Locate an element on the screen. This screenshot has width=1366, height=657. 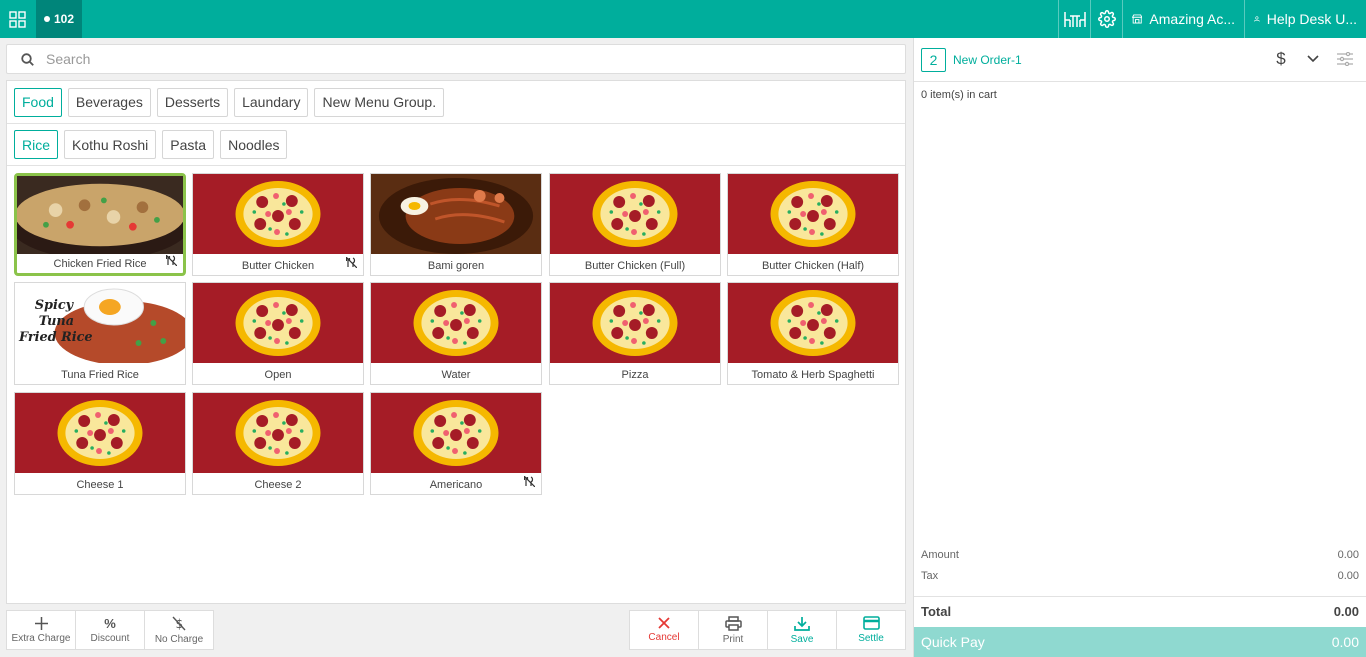
item-name: Tomato & Herb Spaghetti is located at coordinates (813, 375).